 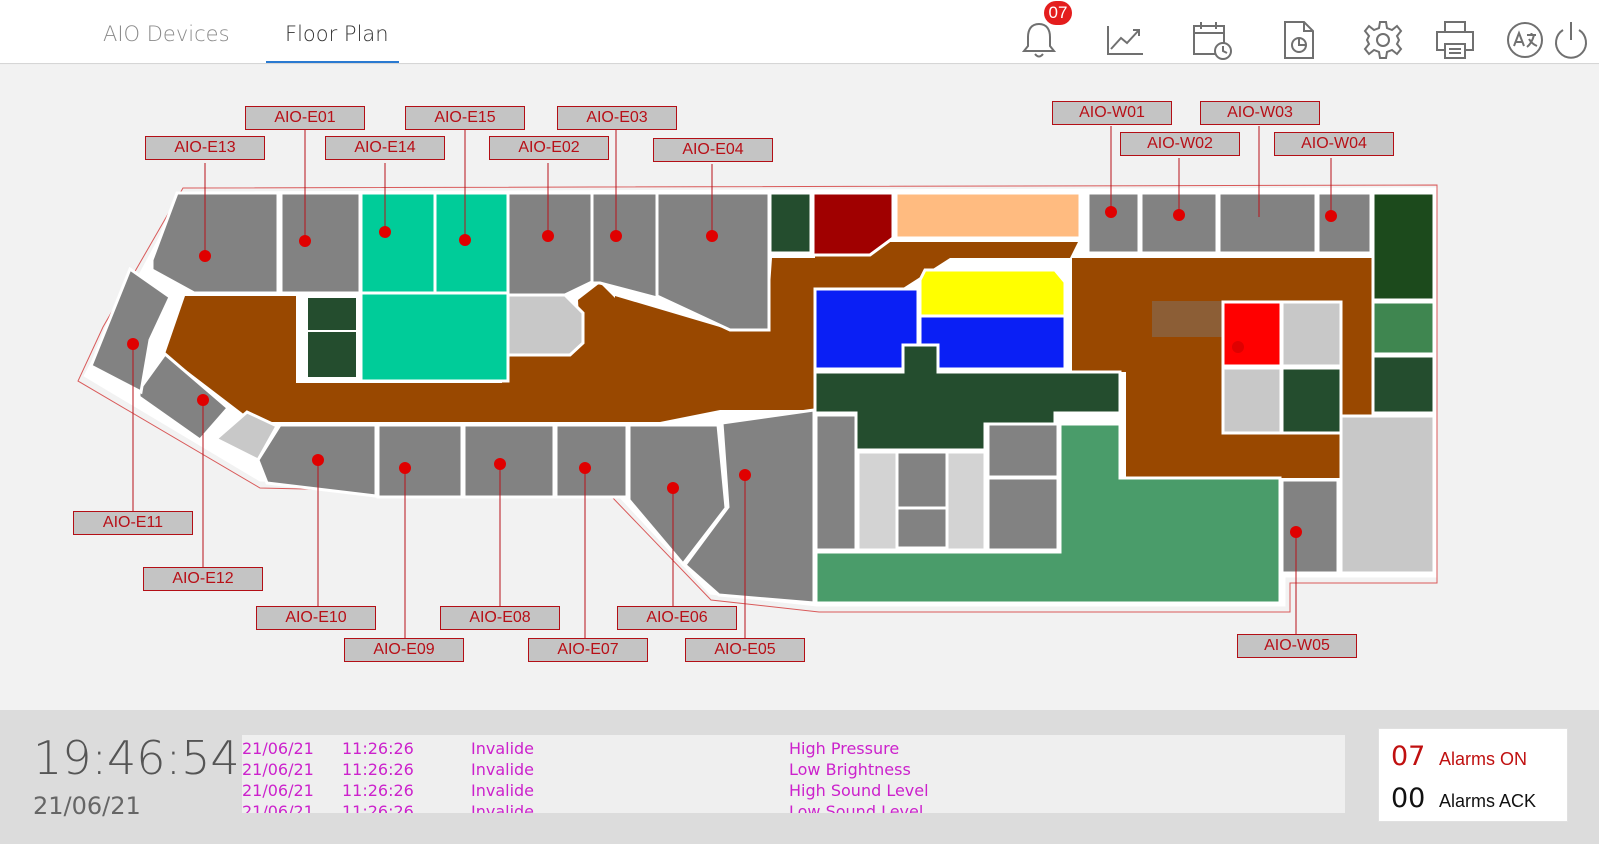 What do you see at coordinates (1187, 319) in the screenshot?
I see `room-lobby` at bounding box center [1187, 319].